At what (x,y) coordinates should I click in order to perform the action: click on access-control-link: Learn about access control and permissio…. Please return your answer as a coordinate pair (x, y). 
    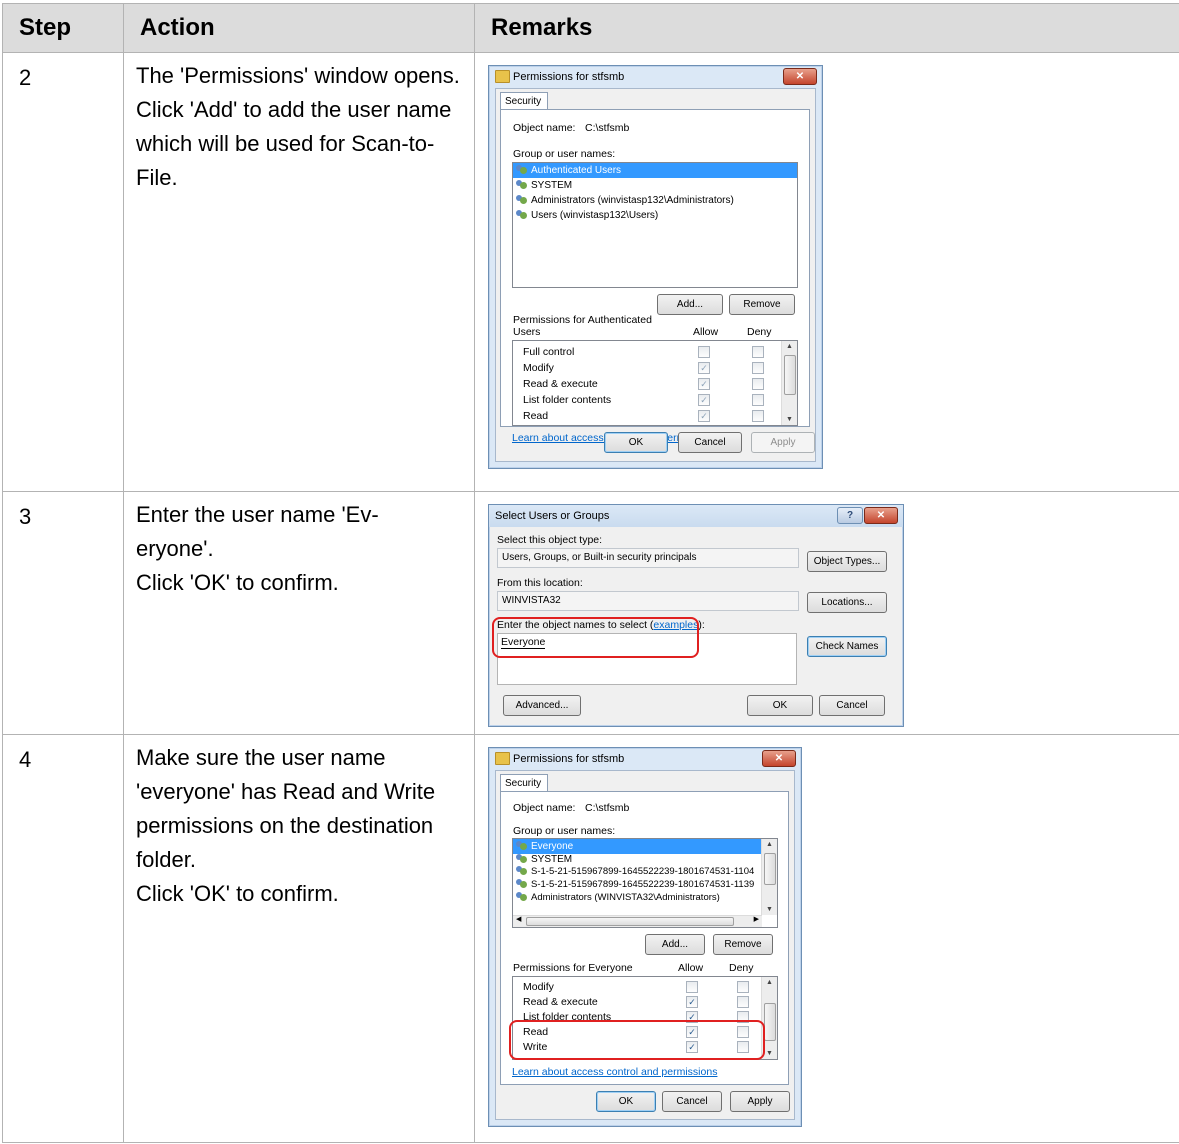
    Looking at the image, I should click on (614, 1072).